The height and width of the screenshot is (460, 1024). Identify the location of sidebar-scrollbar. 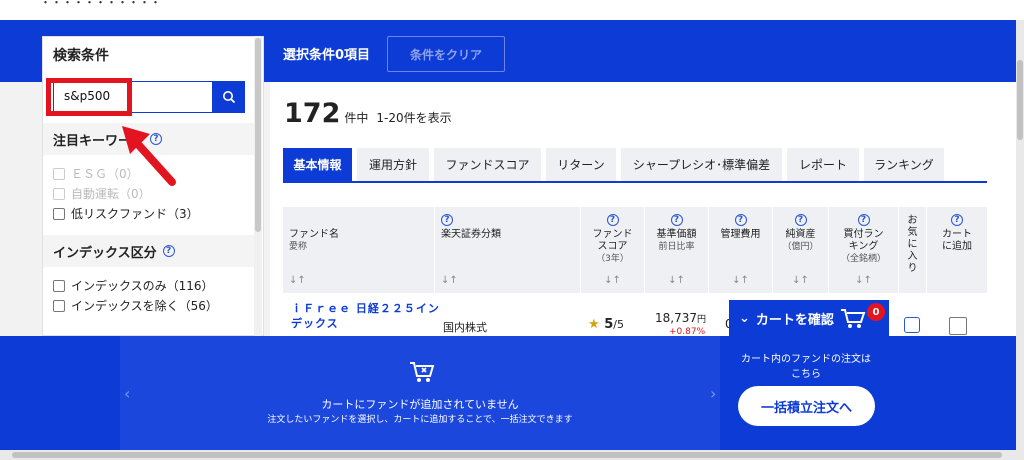
(258, 186).